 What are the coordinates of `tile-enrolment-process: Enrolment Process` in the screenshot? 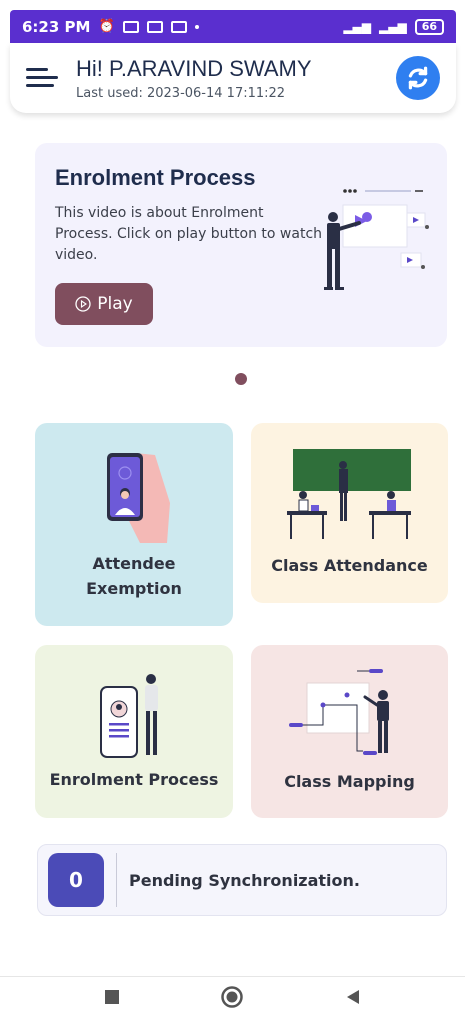 It's located at (134, 731).